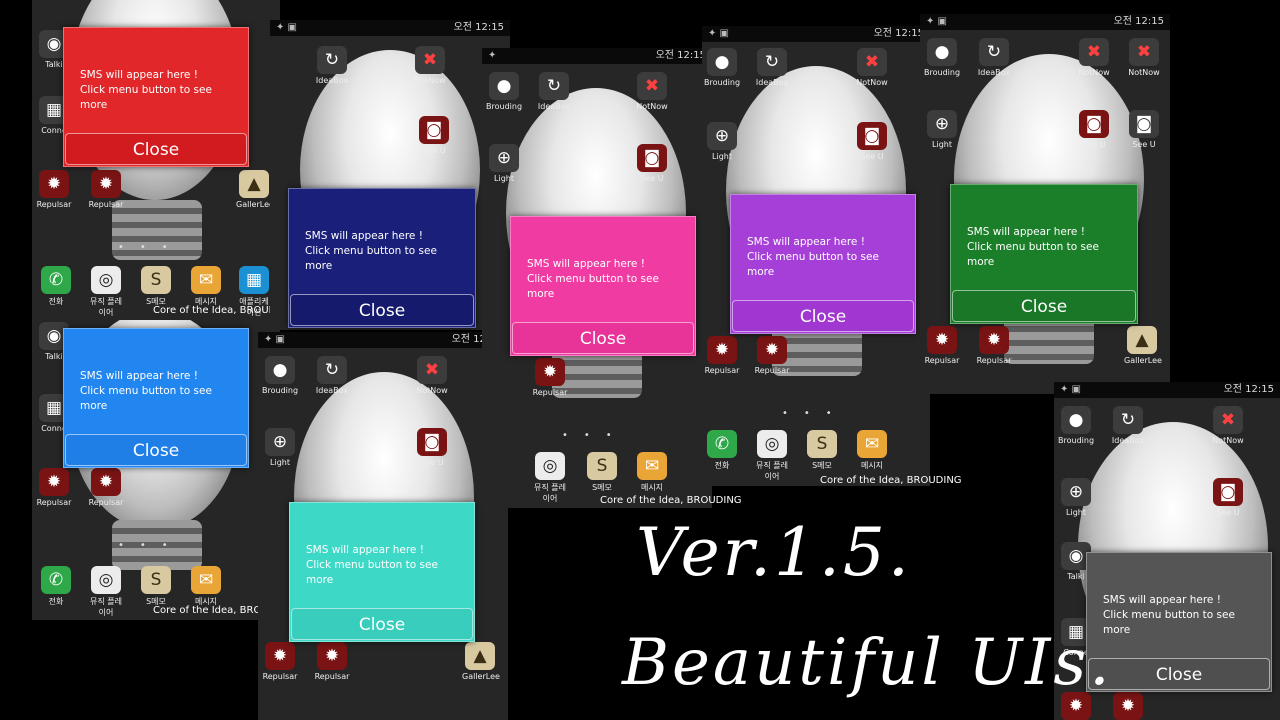  Describe the element at coordinates (1142, 340) in the screenshot. I see `galler-icon: ▲` at that location.